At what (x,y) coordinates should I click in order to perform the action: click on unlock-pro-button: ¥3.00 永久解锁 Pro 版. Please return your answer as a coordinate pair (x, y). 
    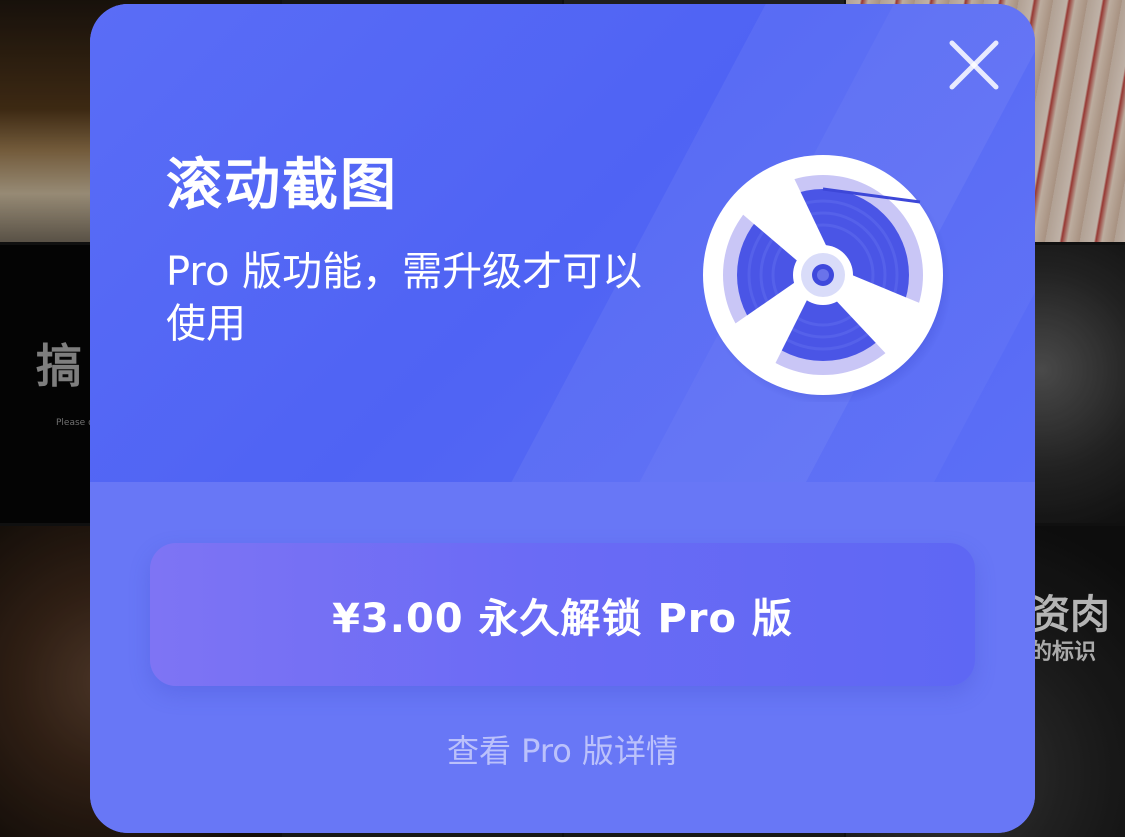
    Looking at the image, I should click on (562, 614).